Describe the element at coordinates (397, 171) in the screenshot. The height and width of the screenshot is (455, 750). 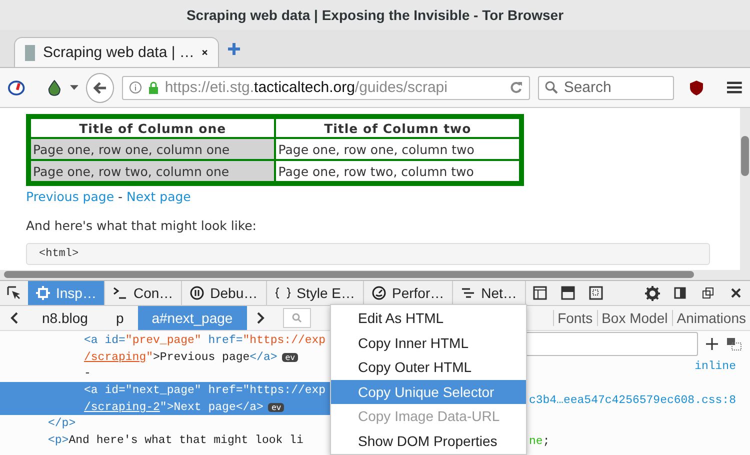
I see `table-cell: Page one, row two, column two` at that location.